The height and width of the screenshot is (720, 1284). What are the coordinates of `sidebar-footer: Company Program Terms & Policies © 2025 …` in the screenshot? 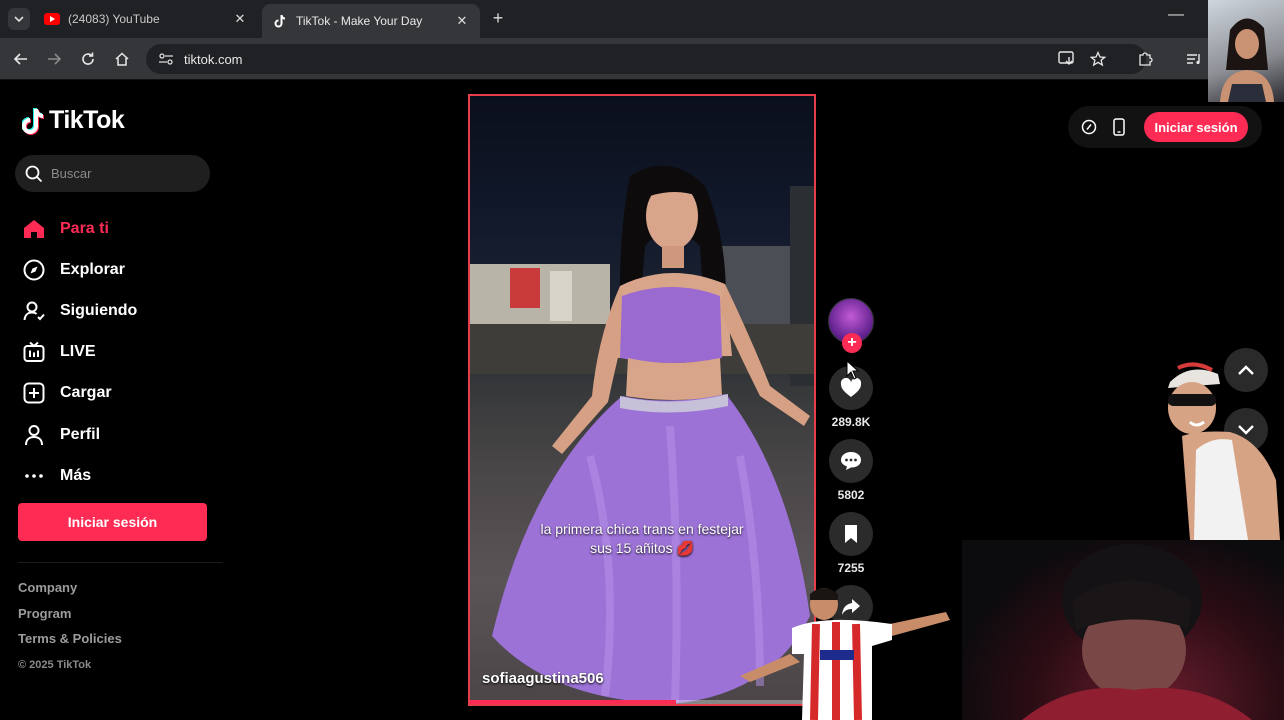 It's located at (70, 632).